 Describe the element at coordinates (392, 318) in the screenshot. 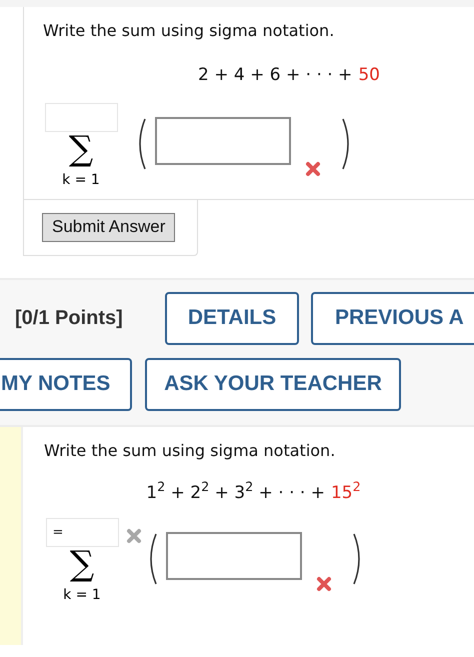

I see `previous-answers-button: PREVIOUS A` at that location.